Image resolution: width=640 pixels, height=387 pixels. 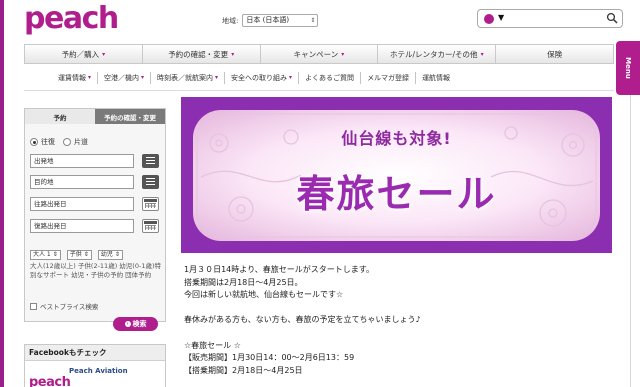 What do you see at coordinates (2, 193) in the screenshot?
I see `page-accent-bar` at bounding box center [2, 193].